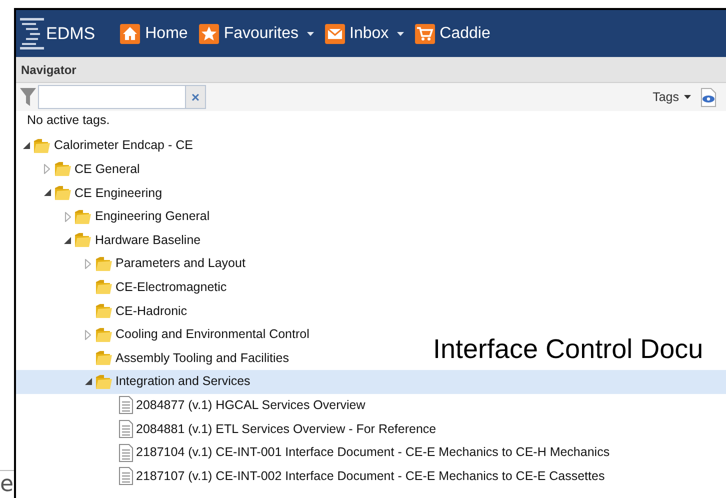 This screenshot has height=498, width=726. Describe the element at coordinates (154, 34) in the screenshot. I see `nav-link: Home` at that location.